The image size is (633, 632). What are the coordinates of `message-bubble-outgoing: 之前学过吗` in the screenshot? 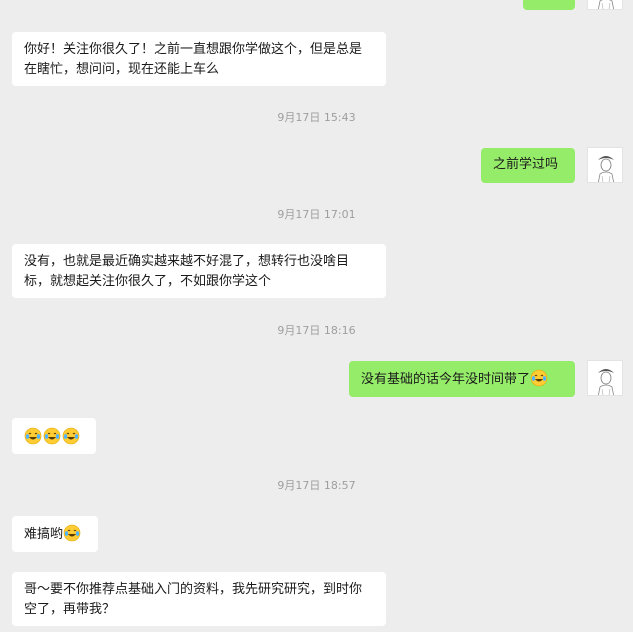 It's located at (528, 165).